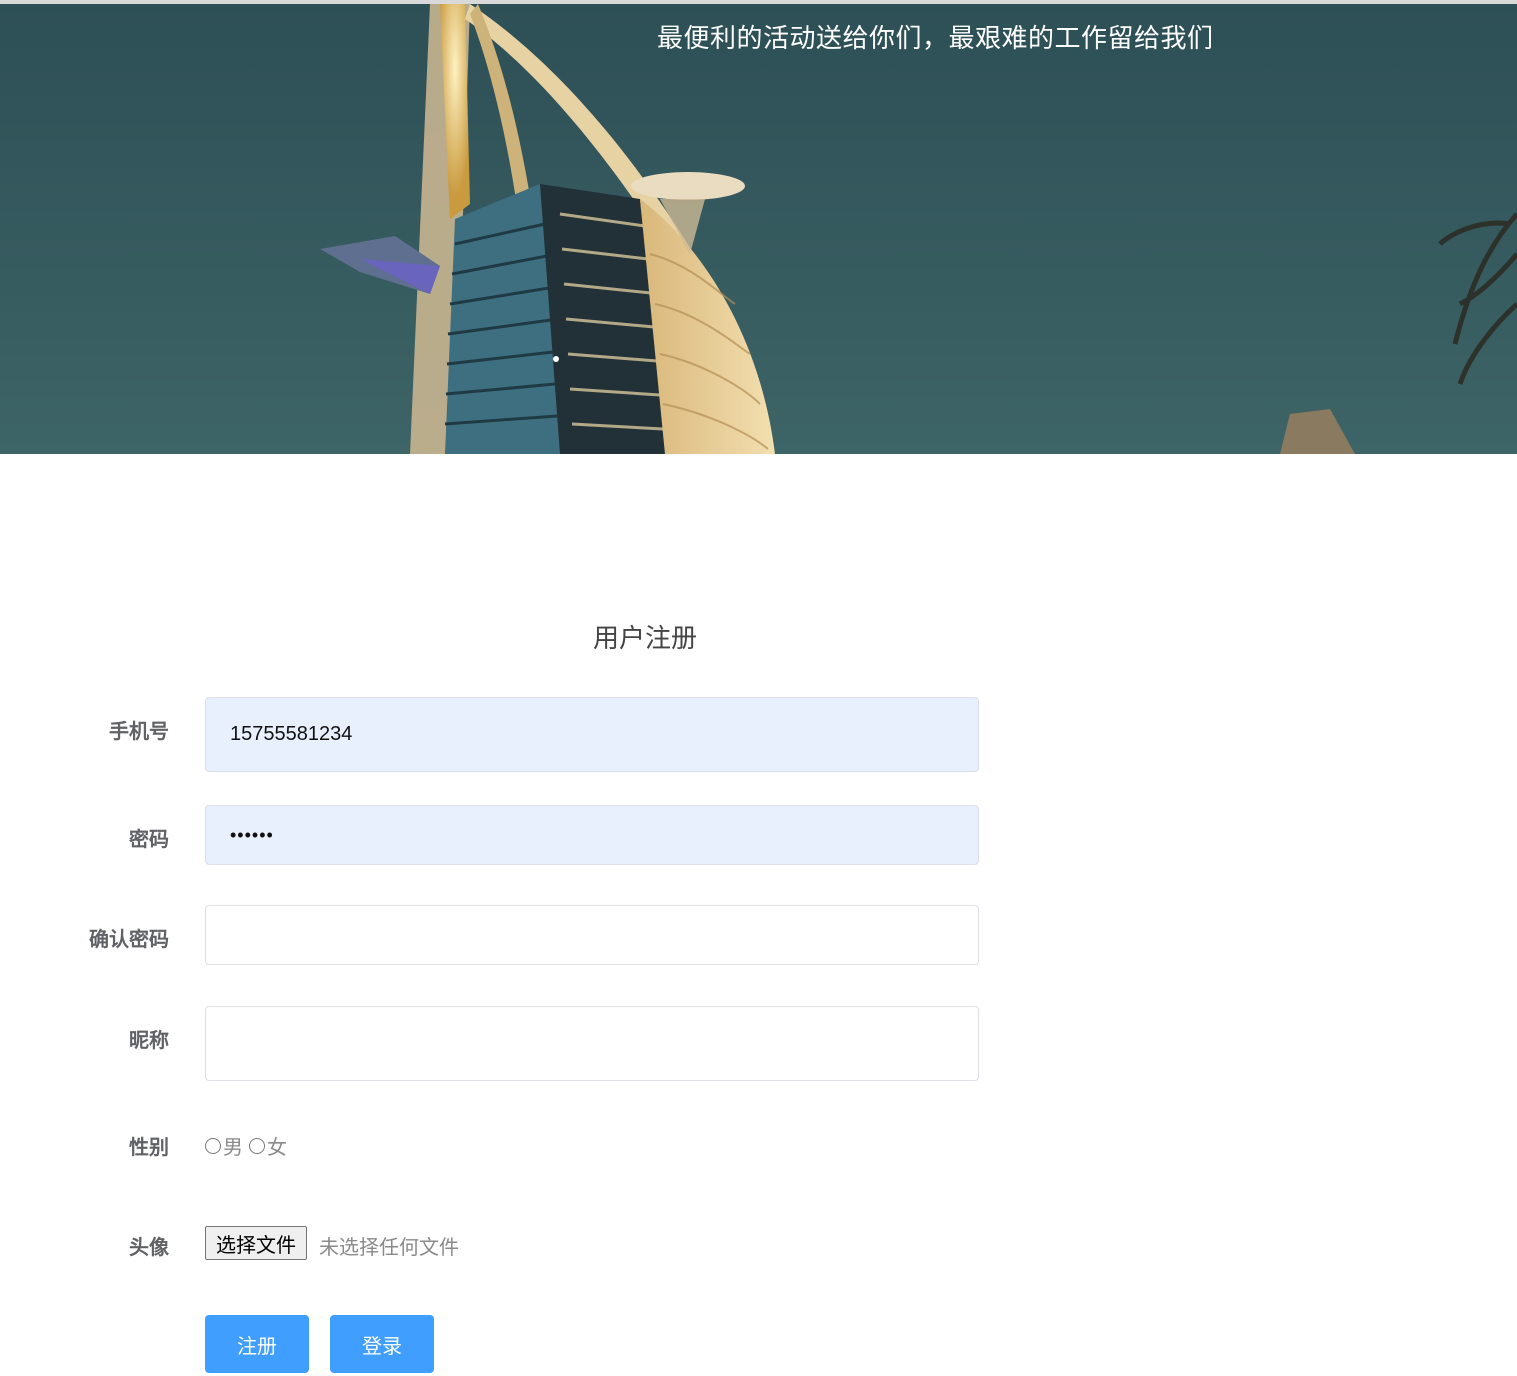 This screenshot has width=1517, height=1376. What do you see at coordinates (935, 39) in the screenshot?
I see `banner-slogan: 最便利的活动送给你们，最艰难的工作留给我们` at bounding box center [935, 39].